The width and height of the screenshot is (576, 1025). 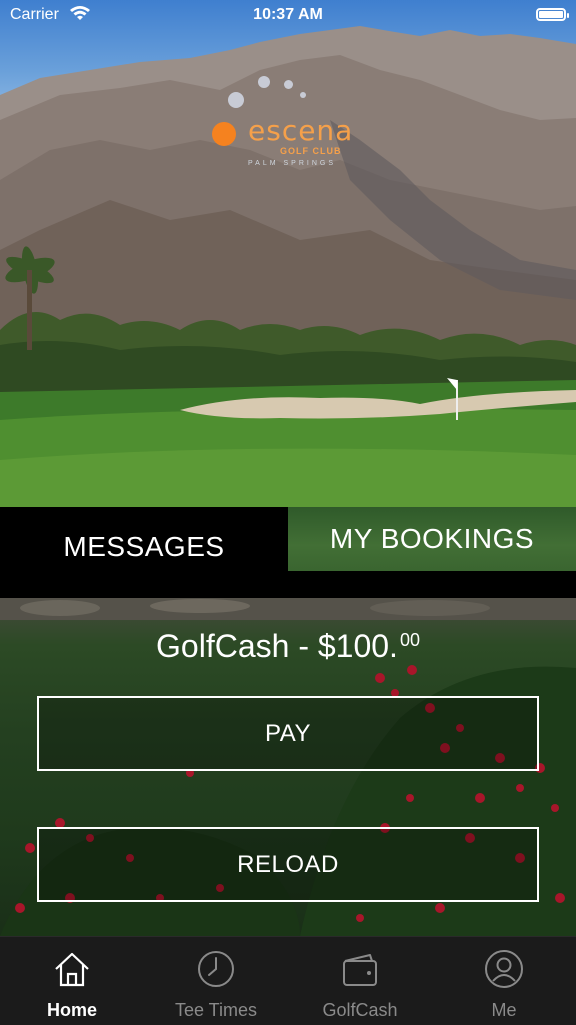 What do you see at coordinates (224, 134) in the screenshot?
I see `logo-orange-circle` at bounding box center [224, 134].